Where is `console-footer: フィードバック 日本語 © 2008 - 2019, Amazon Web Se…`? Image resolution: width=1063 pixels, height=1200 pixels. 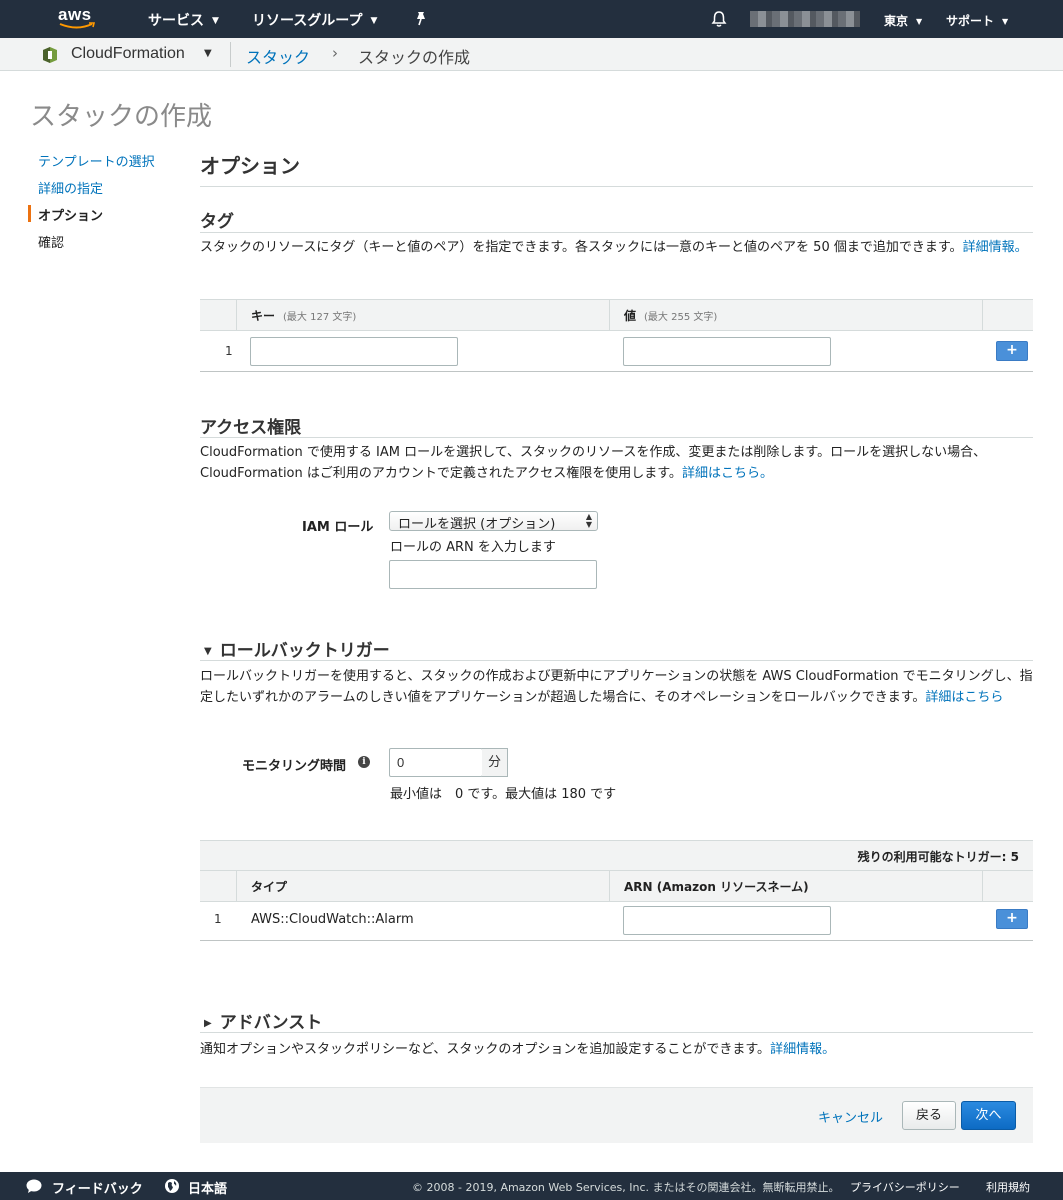 console-footer: フィードバック 日本語 © 2008 - 2019, Amazon Web Se… is located at coordinates (531, 1186).